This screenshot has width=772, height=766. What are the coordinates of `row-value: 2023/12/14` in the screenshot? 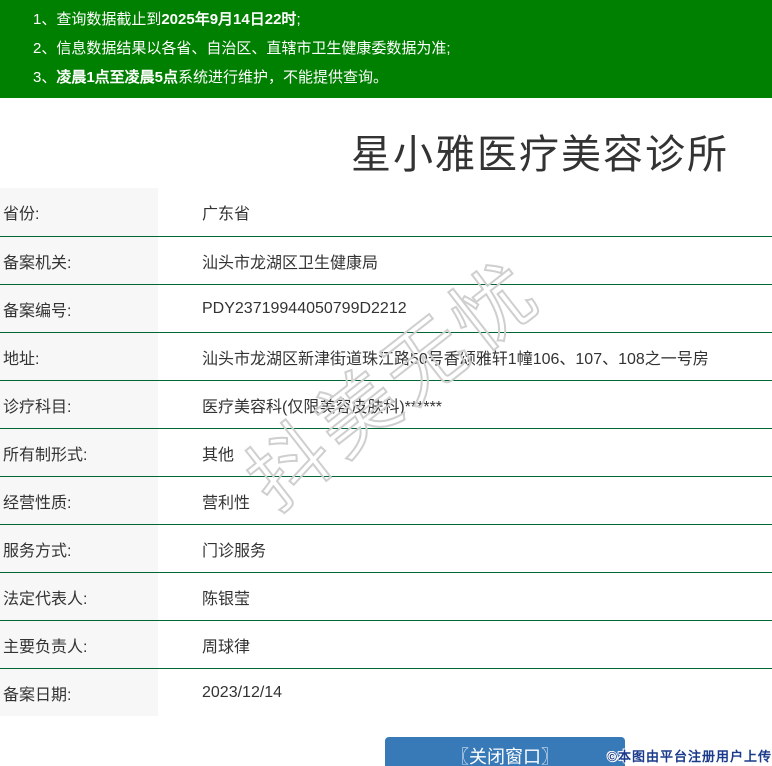 It's located at (242, 692).